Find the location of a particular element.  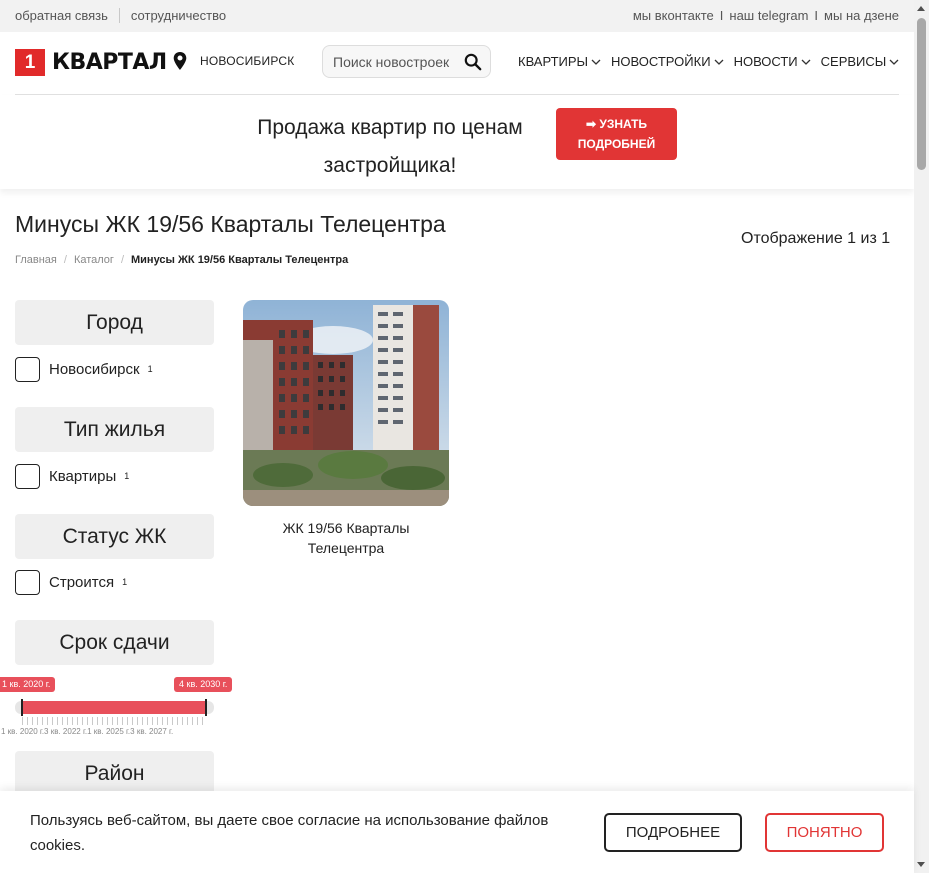

filter-option-label: Новосибирск is located at coordinates (94, 369).